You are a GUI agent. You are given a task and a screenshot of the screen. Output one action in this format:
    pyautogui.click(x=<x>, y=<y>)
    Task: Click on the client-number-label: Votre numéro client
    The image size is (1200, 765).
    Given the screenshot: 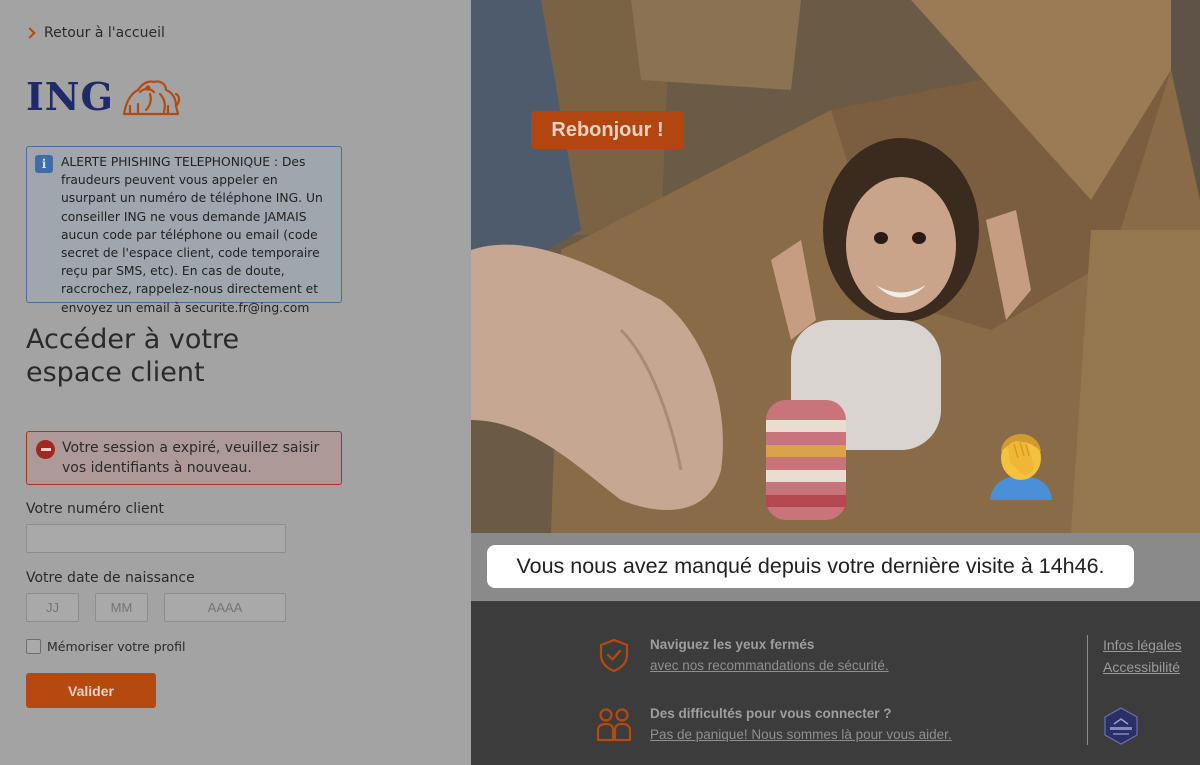 What is the action you would take?
    pyautogui.click(x=95, y=509)
    